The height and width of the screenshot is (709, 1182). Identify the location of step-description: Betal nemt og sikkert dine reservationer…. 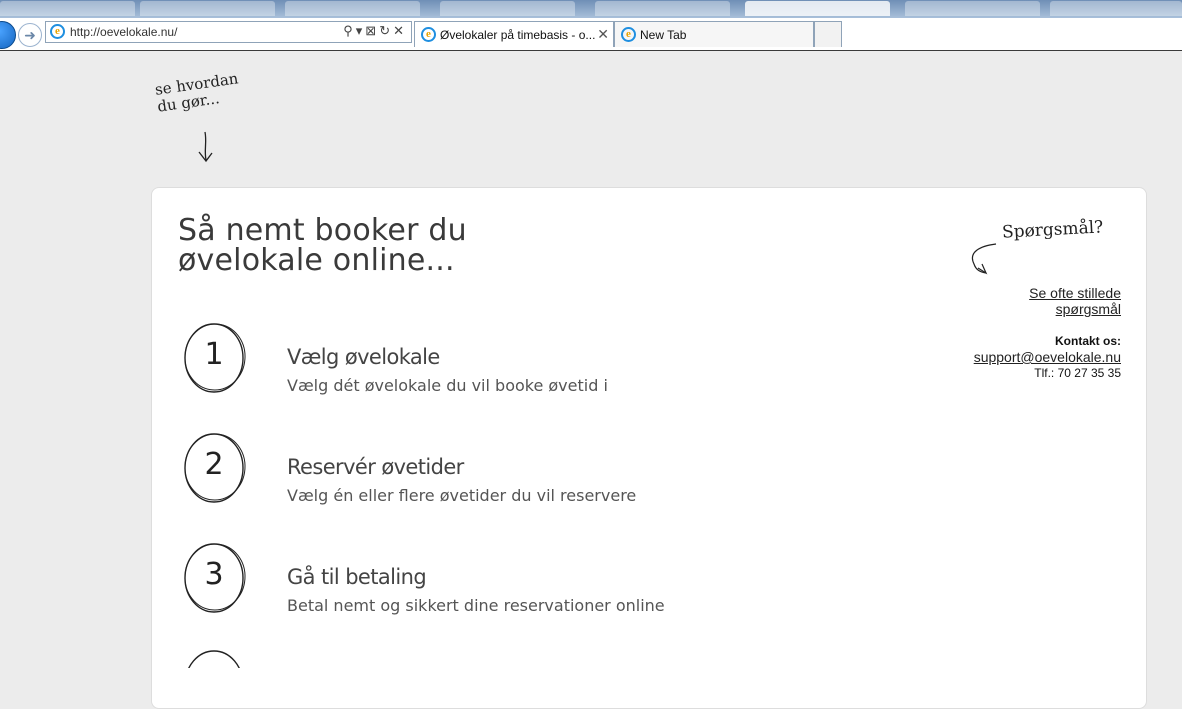
(476, 605).